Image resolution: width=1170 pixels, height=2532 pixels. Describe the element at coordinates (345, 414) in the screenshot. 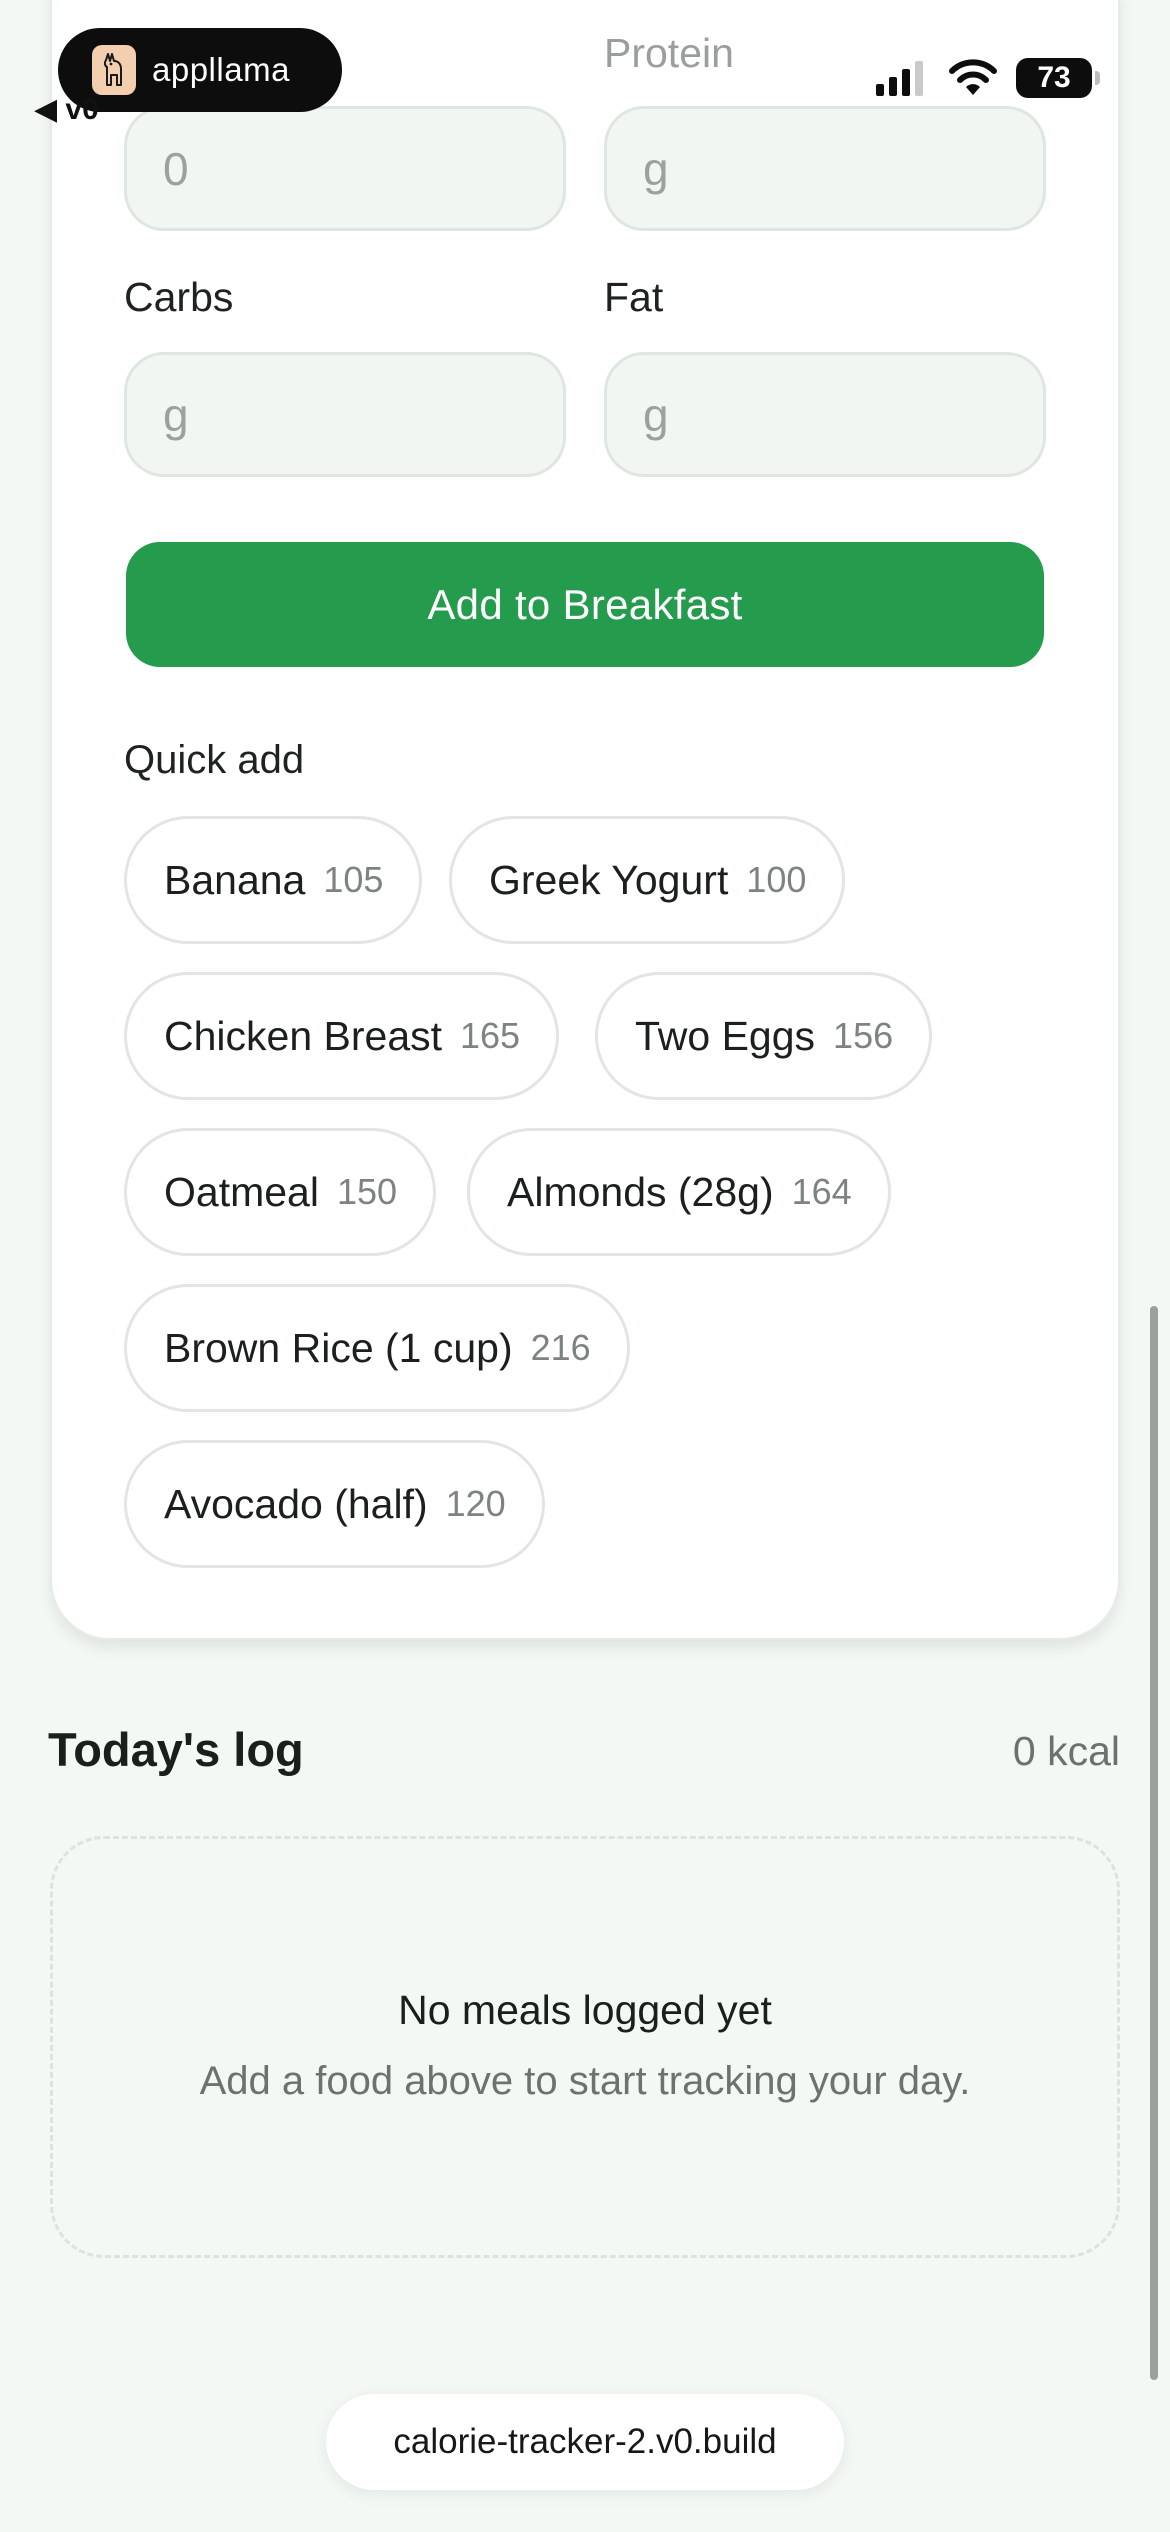

I see `carbs-input: g` at that location.